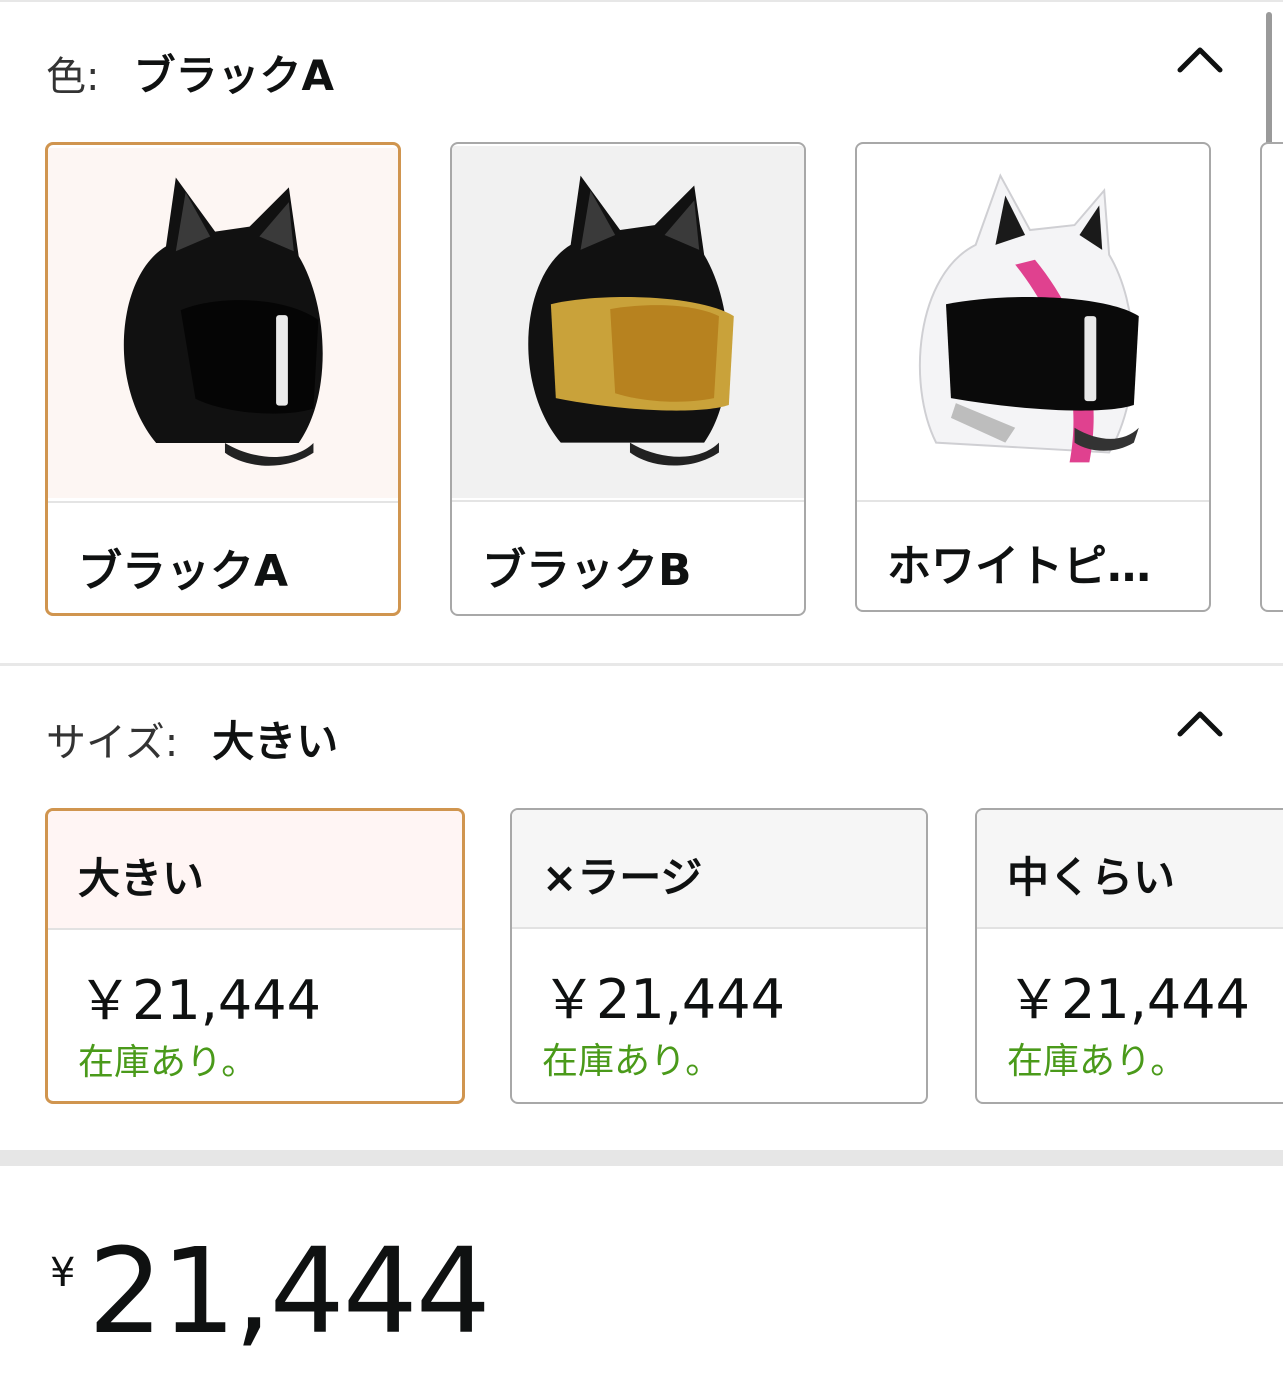 The image size is (1283, 1390). Describe the element at coordinates (183, 571) in the screenshot. I see `color-option-label: ブラックA` at that location.